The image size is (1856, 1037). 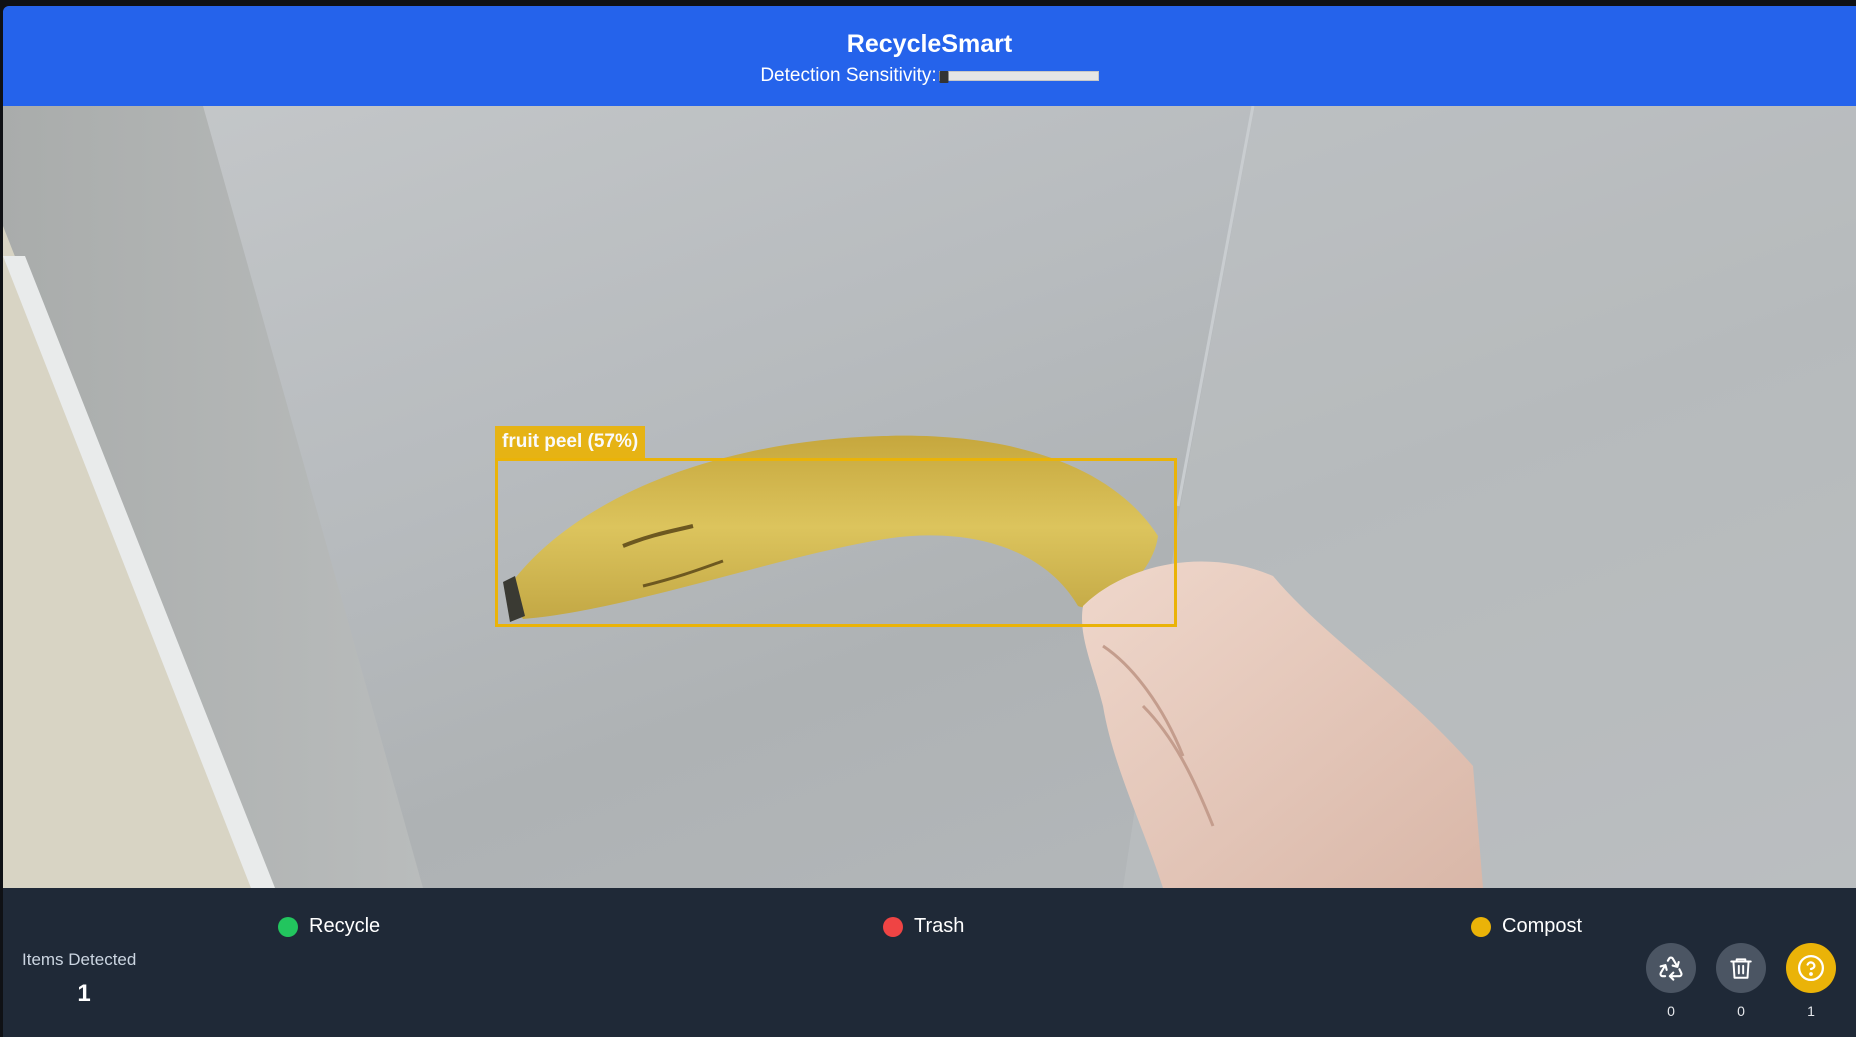 I want to click on sensitivity-row: Detection Sensitivity:, so click(x=929, y=76).